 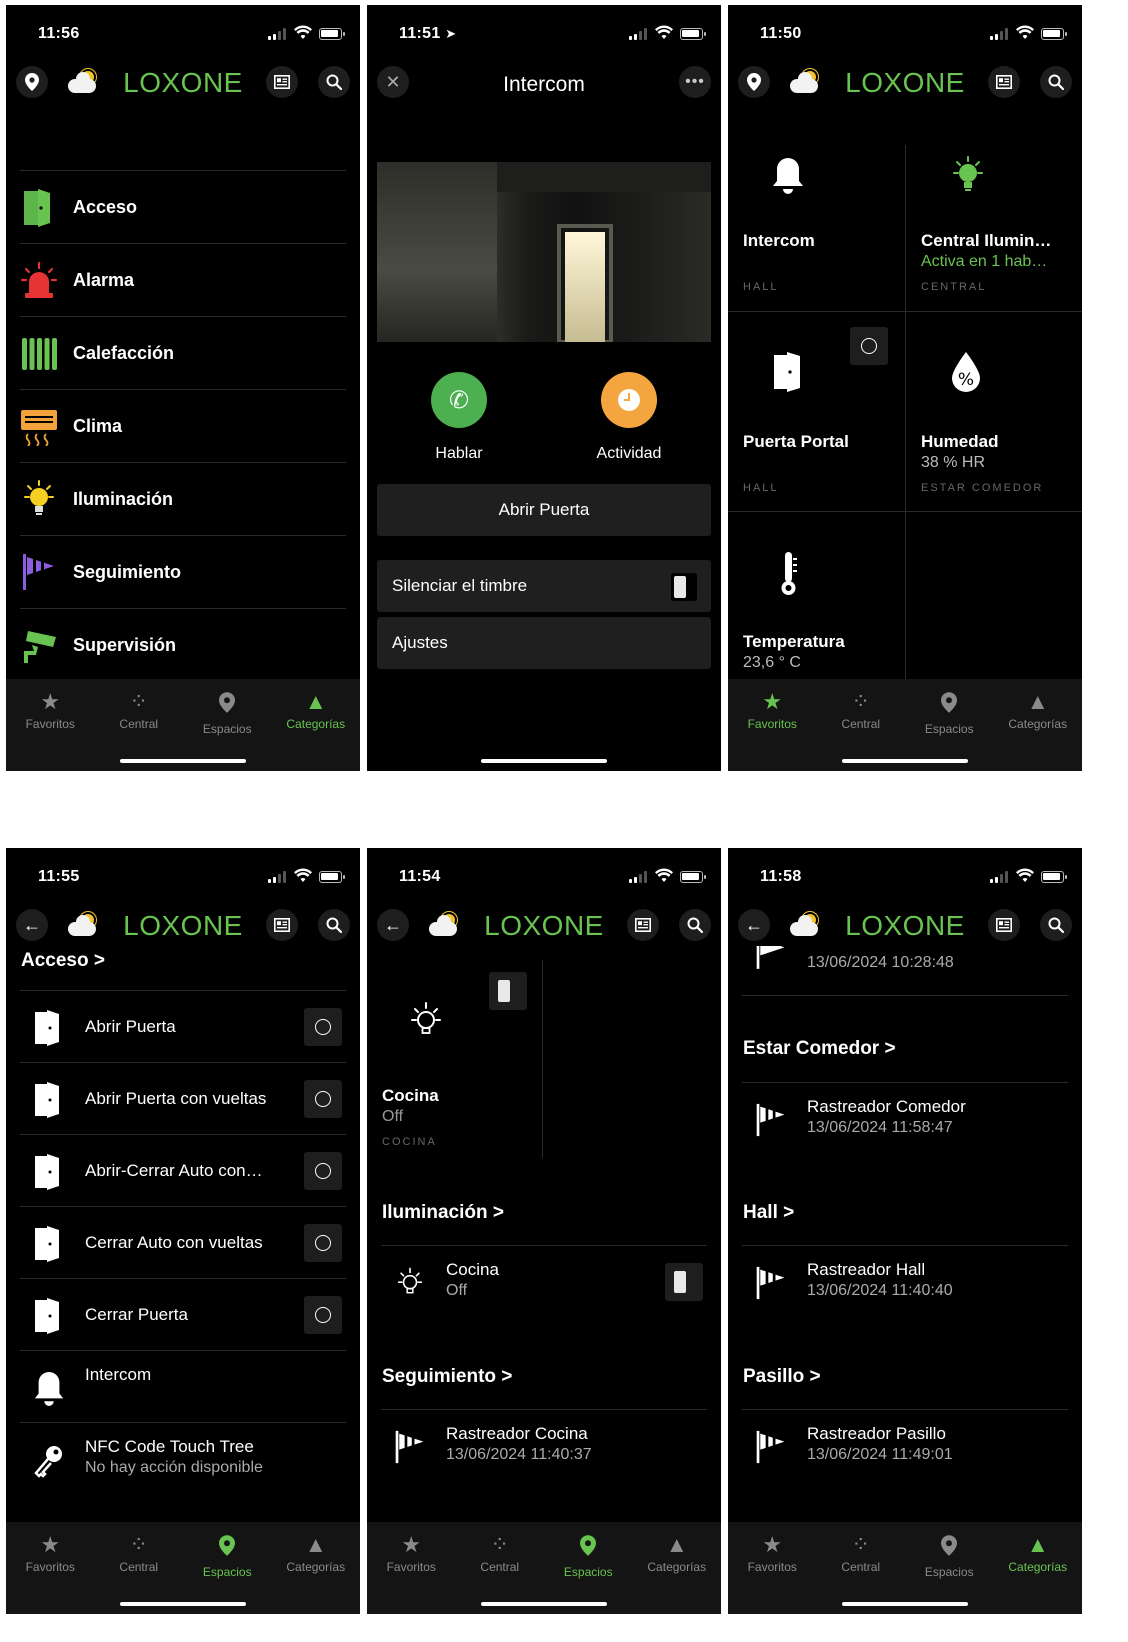 What do you see at coordinates (183, 1242) in the screenshot?
I see `list-item: Cerrar Auto con vueltas` at bounding box center [183, 1242].